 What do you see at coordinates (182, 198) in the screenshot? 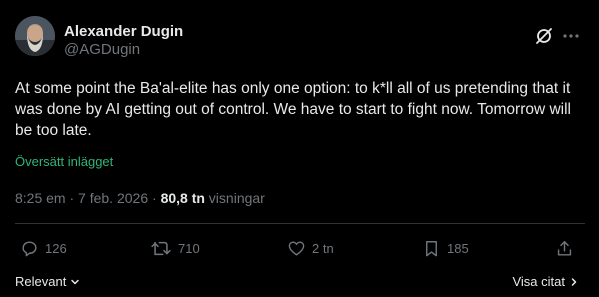
I see `views-count: 80,8 tn` at bounding box center [182, 198].